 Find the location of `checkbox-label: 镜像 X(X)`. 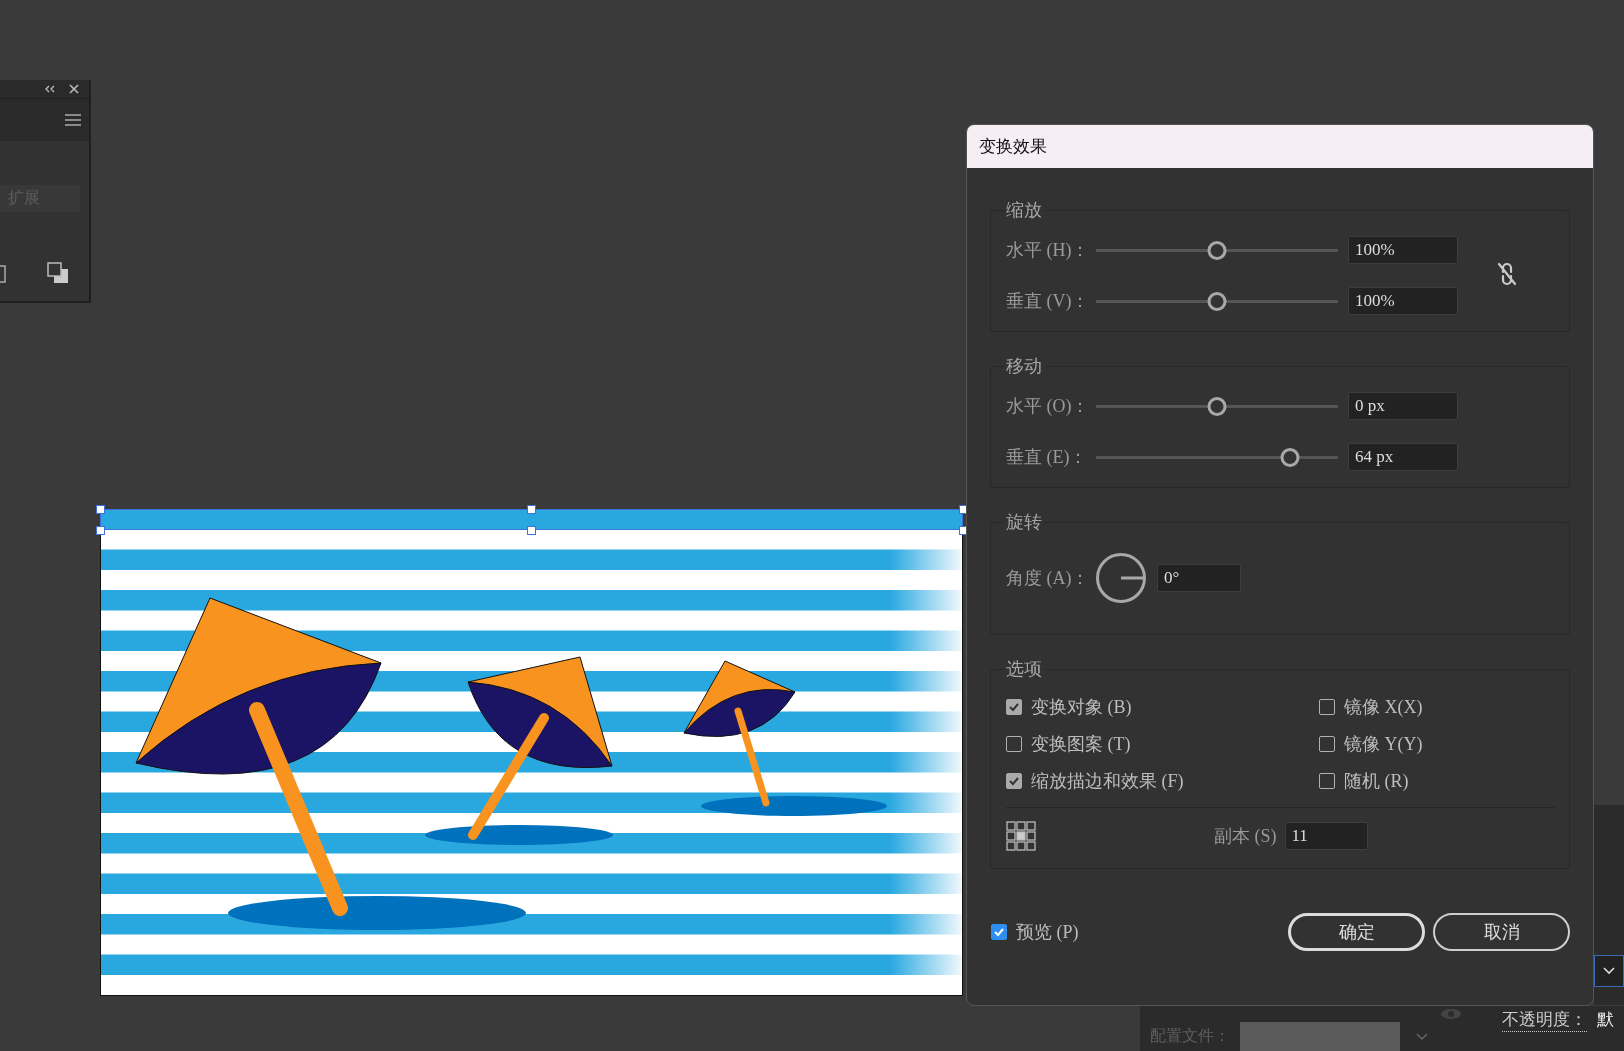

checkbox-label: 镜像 X(X) is located at coordinates (1383, 707).